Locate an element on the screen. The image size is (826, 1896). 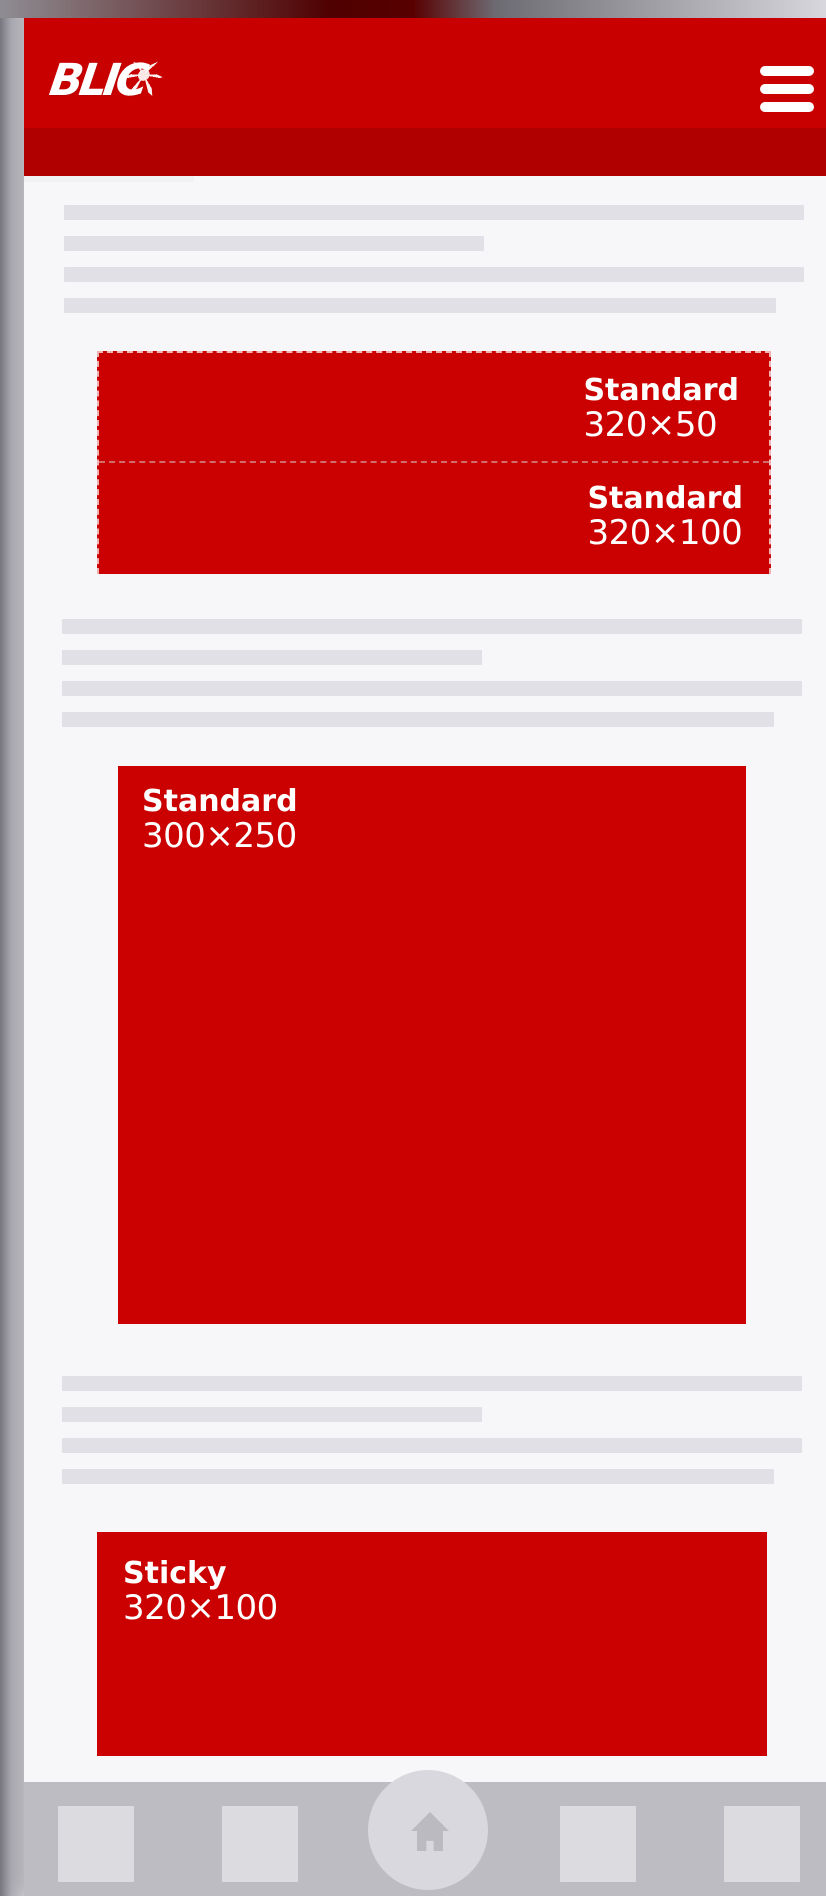
sticky-ad-320x100: Sticky 320×100 is located at coordinates (432, 1644).